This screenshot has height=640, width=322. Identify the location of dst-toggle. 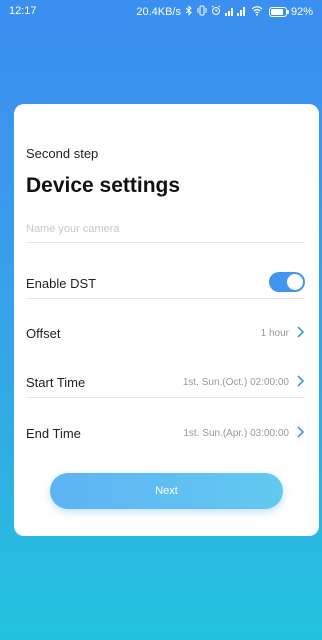
(287, 282).